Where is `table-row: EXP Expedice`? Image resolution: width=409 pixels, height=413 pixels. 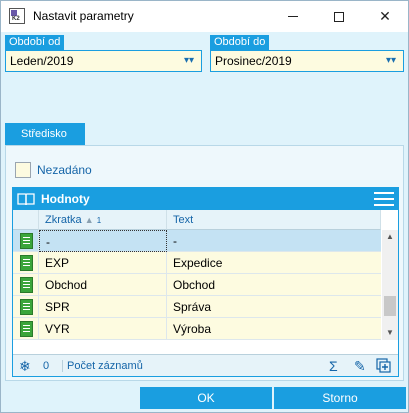 table-row: EXP Expedice is located at coordinates (197, 263).